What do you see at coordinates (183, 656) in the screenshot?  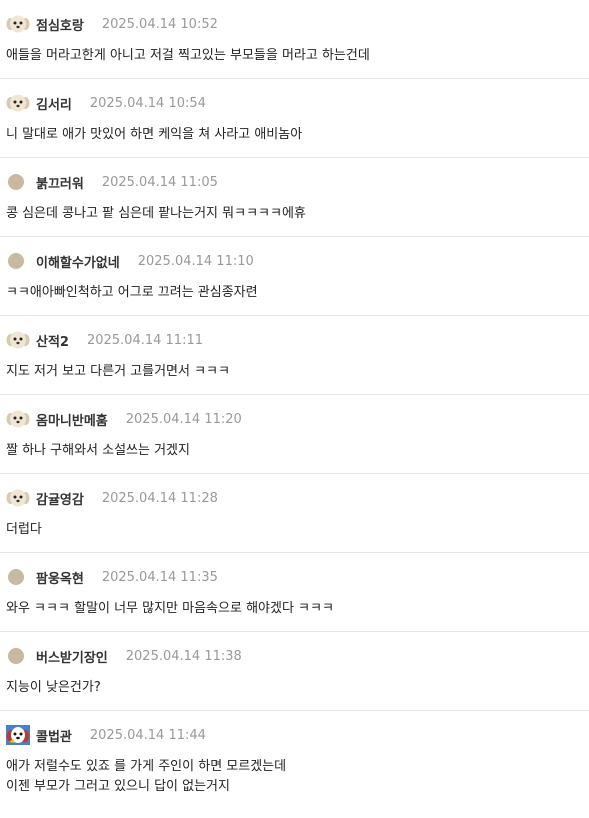 I see `comment-date: 2025.04.14 11:38` at bounding box center [183, 656].